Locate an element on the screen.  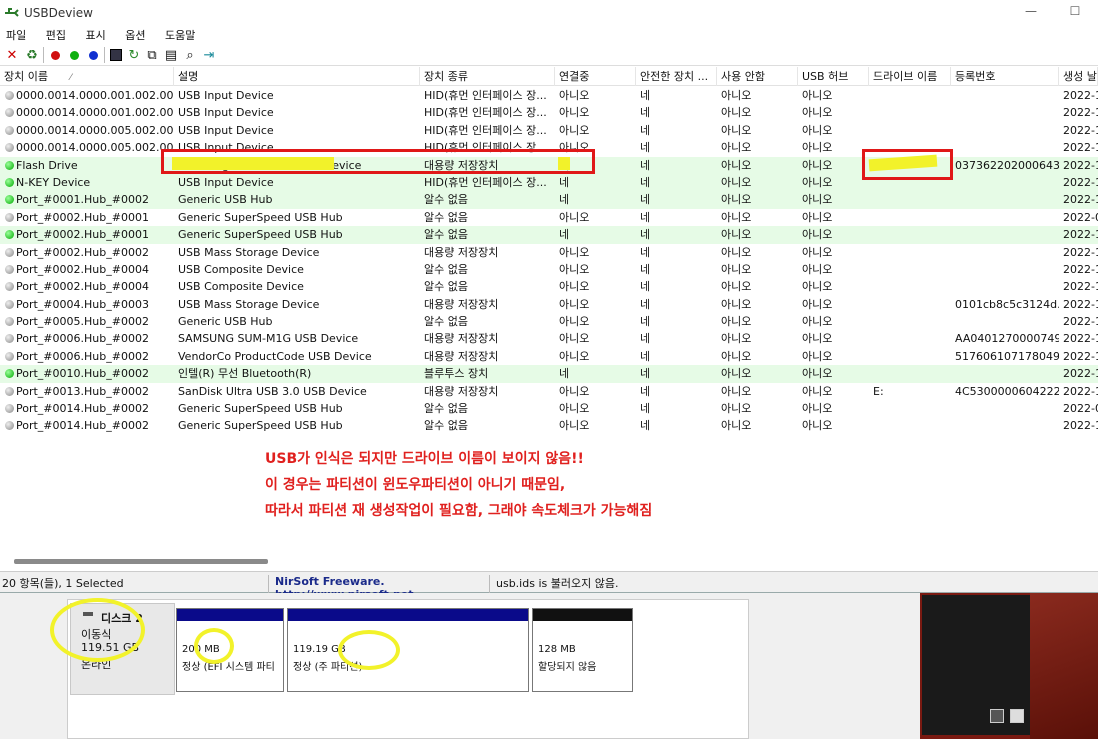
cell-description: Generic USB Hub is located at coordinates (225, 200).